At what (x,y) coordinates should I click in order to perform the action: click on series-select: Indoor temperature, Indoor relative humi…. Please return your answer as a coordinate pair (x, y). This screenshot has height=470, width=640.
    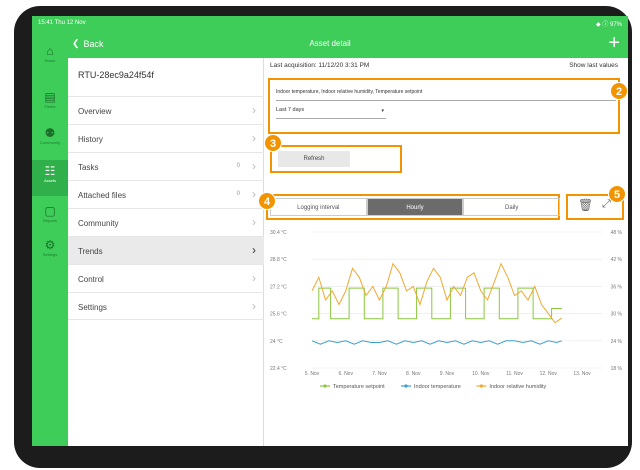
    Looking at the image, I should click on (446, 95).